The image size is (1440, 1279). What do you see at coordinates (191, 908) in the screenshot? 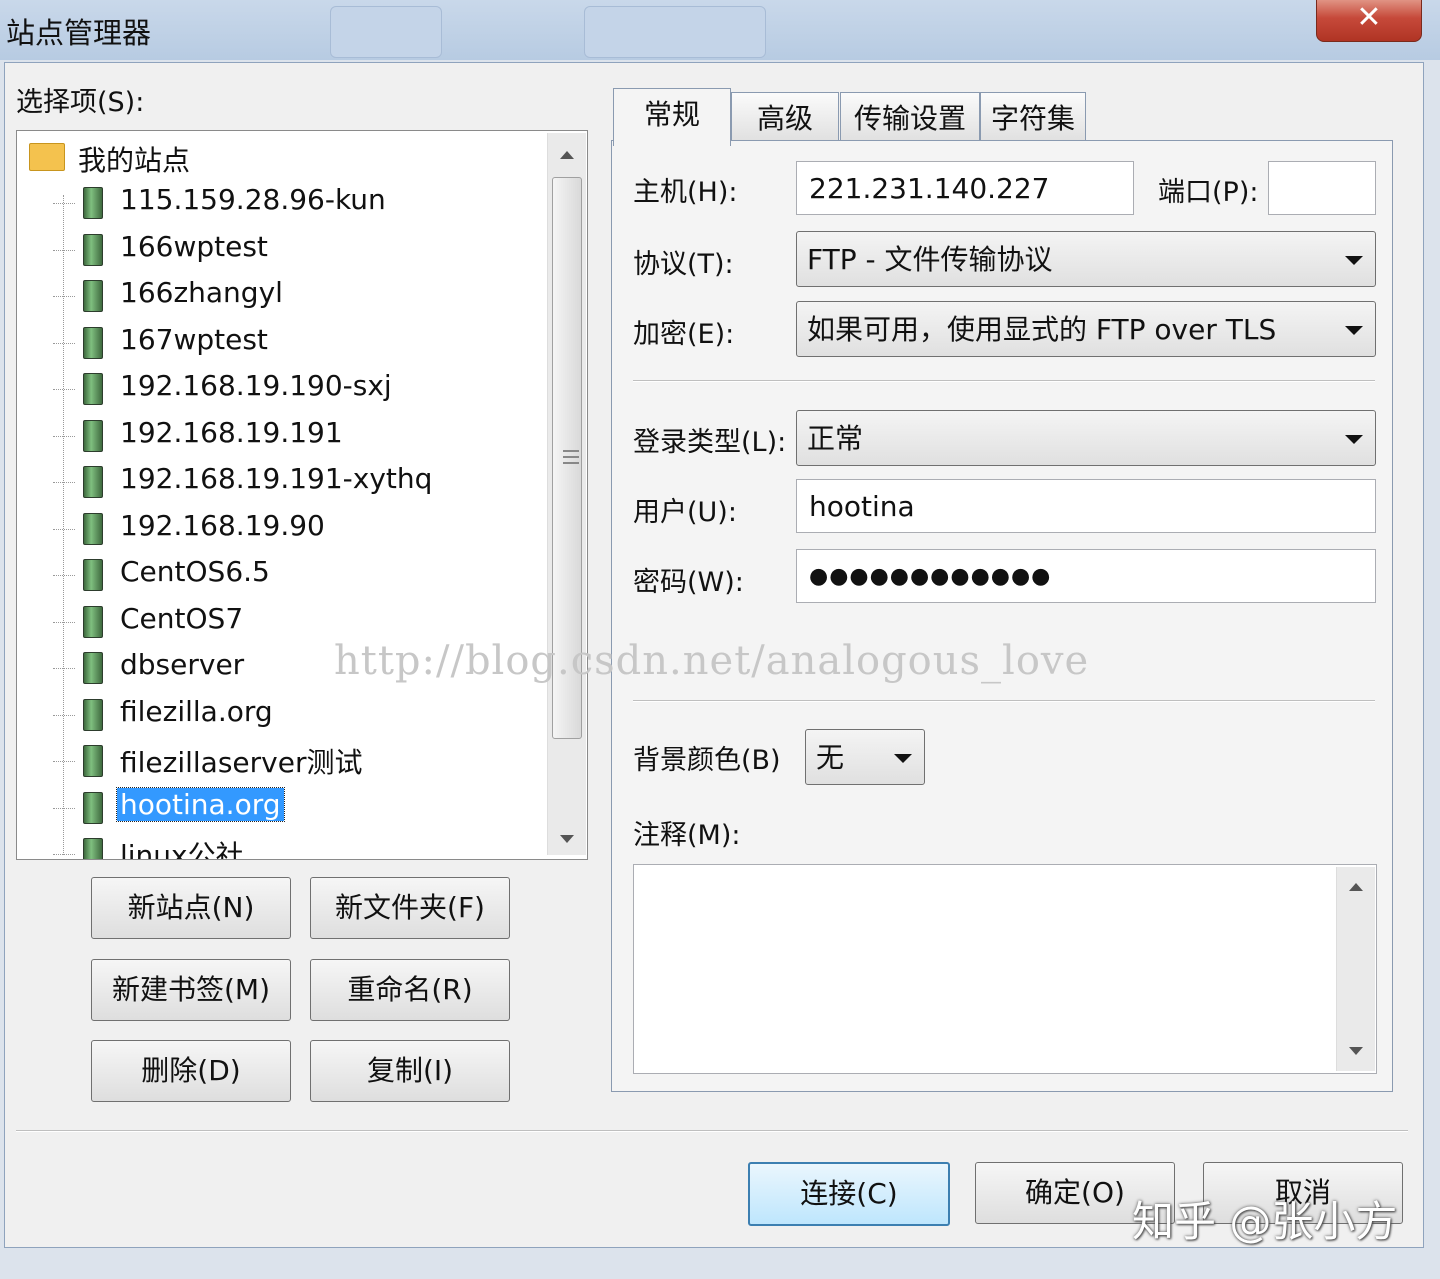
I see `new-site-button: 新站点(N)` at bounding box center [191, 908].